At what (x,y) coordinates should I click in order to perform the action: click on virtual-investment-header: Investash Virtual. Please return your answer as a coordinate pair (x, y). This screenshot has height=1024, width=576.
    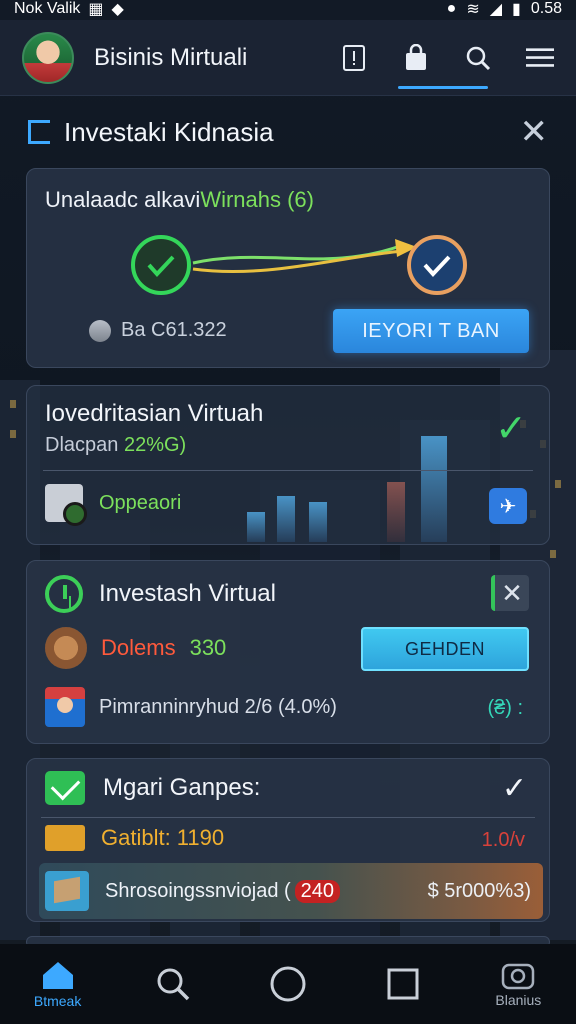
    Looking at the image, I should click on (160, 594).